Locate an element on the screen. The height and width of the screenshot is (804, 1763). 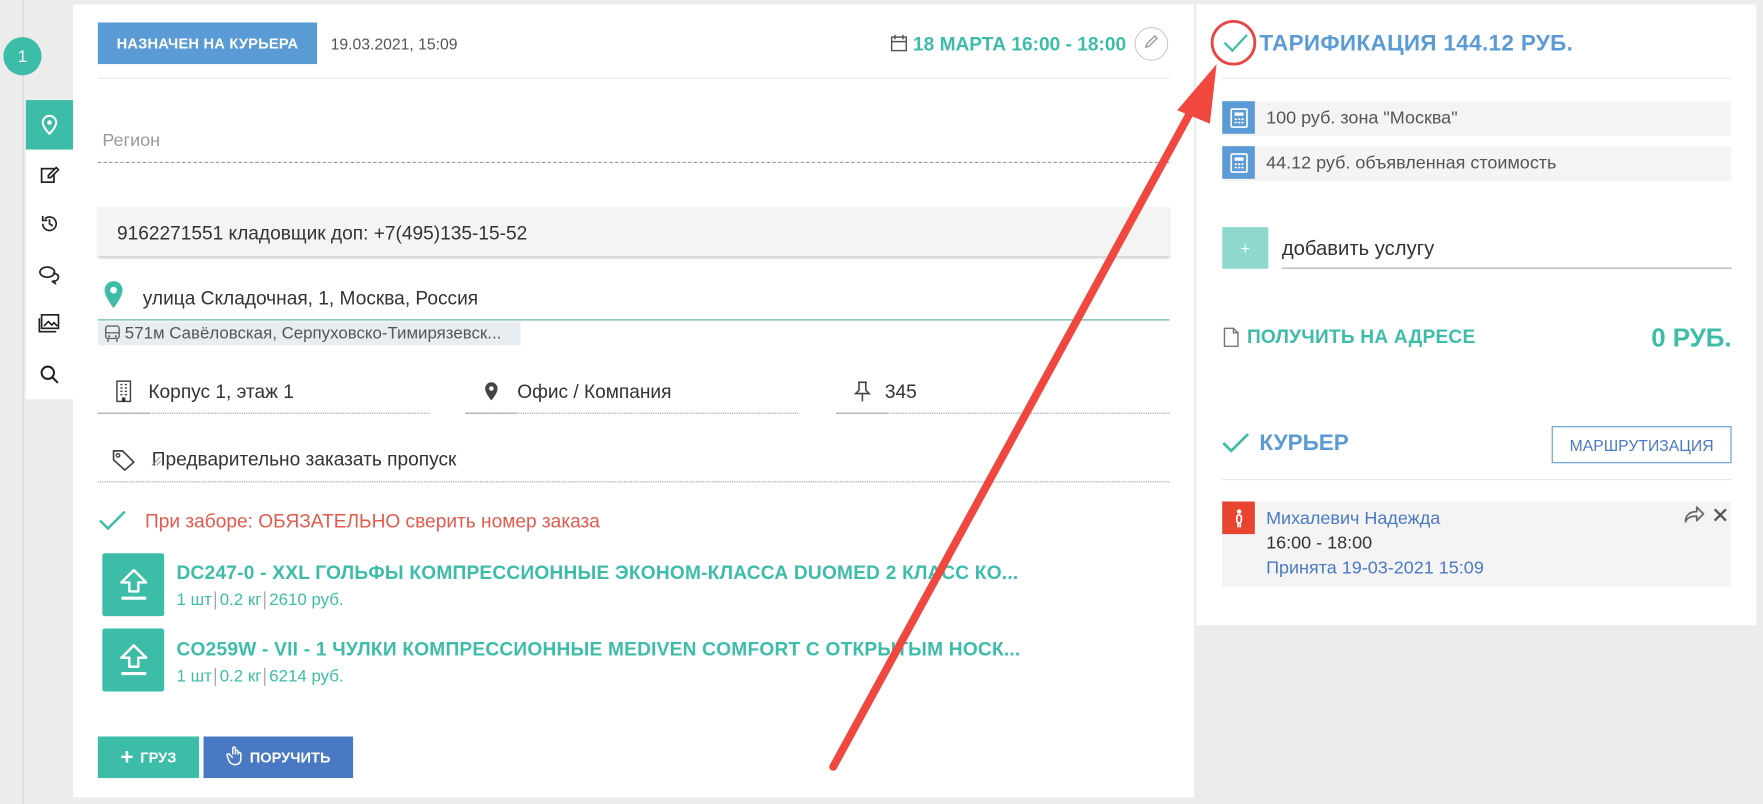
address-value: улица Складочная, 1, Москва, Россия is located at coordinates (310, 298).